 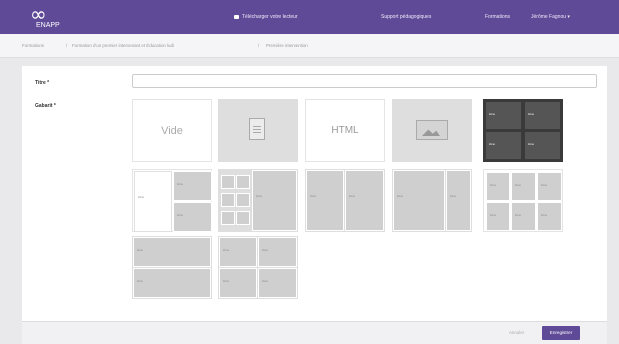 I want to click on template-empty-label: Vide, so click(x=172, y=131).